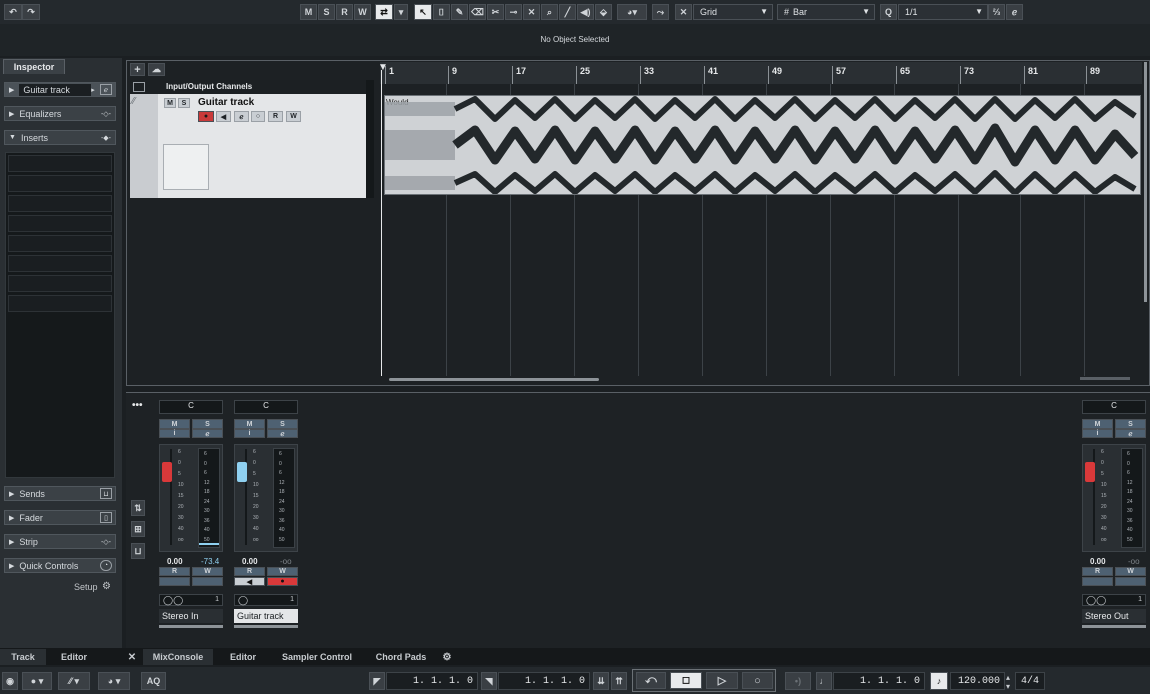  Describe the element at coordinates (888, 12) in the screenshot. I see `quantize-icon: Q` at that location.